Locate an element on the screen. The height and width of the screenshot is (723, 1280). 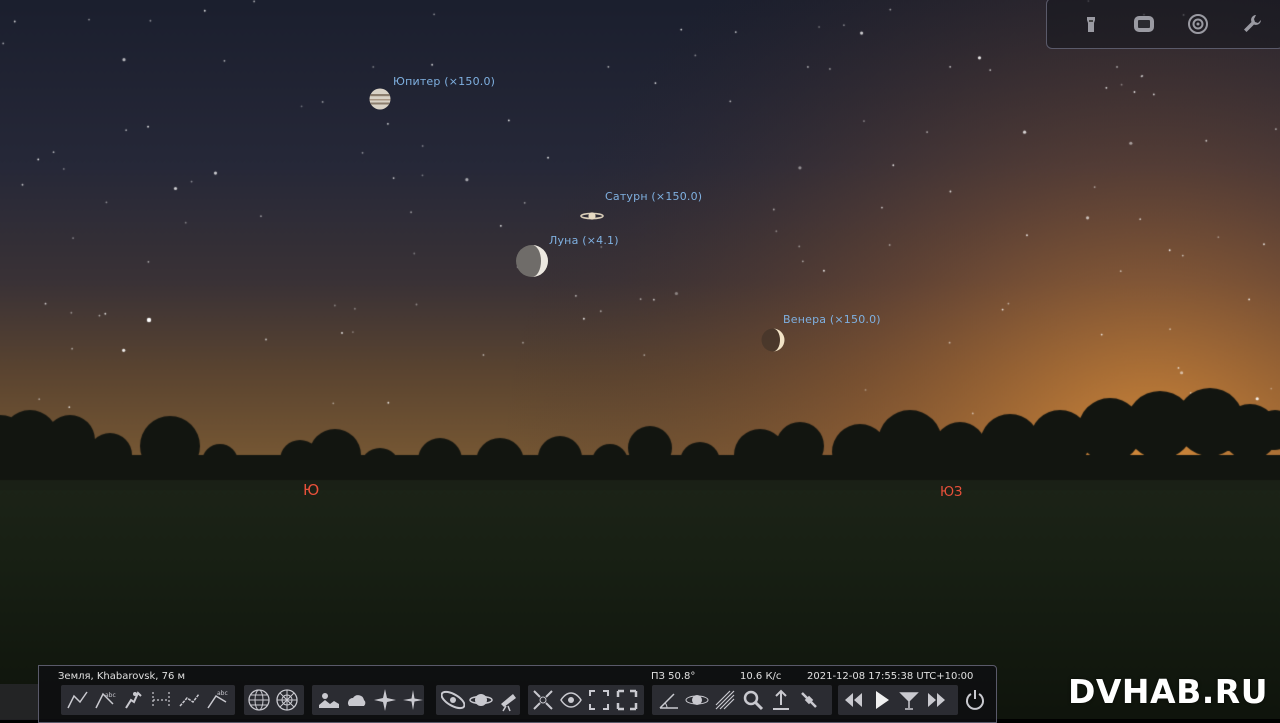
watermark: DVHAB.RU is located at coordinates (1168, 691).